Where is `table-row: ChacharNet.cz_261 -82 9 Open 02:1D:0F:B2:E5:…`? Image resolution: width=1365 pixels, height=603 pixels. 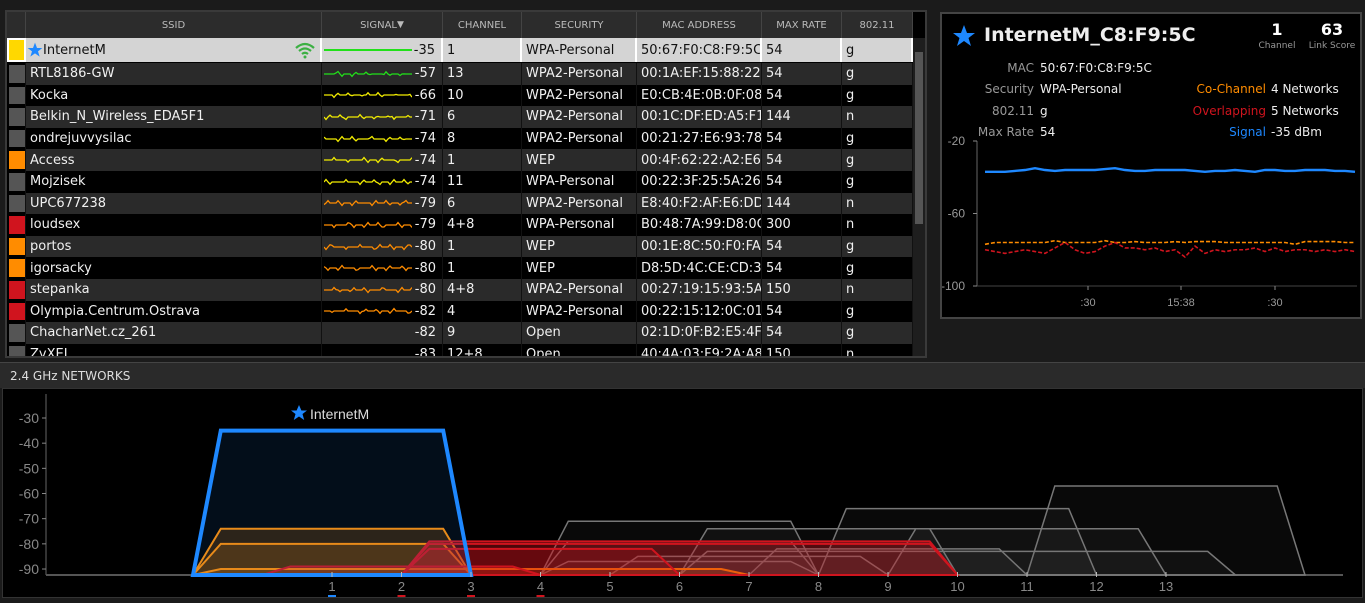 table-row: ChacharNet.cz_261 -82 9 Open 02:1D:0F:B2:E5:… is located at coordinates (460, 333).